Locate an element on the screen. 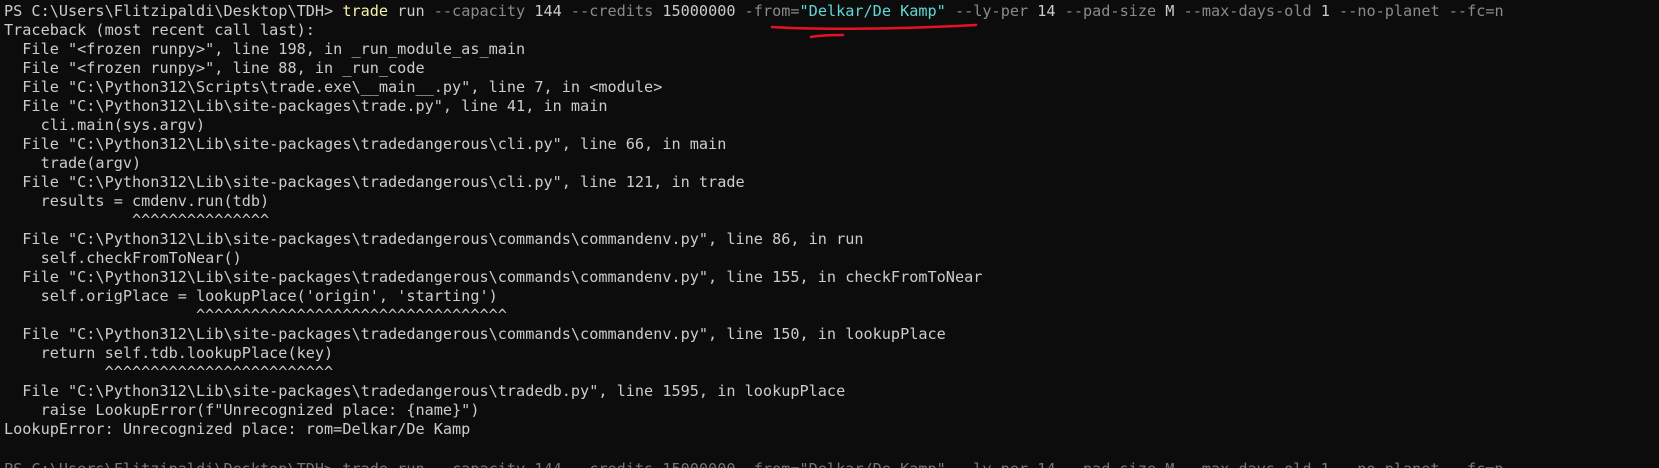 This screenshot has width=1659, height=468. value-capacity: 144 is located at coordinates (548, 11).